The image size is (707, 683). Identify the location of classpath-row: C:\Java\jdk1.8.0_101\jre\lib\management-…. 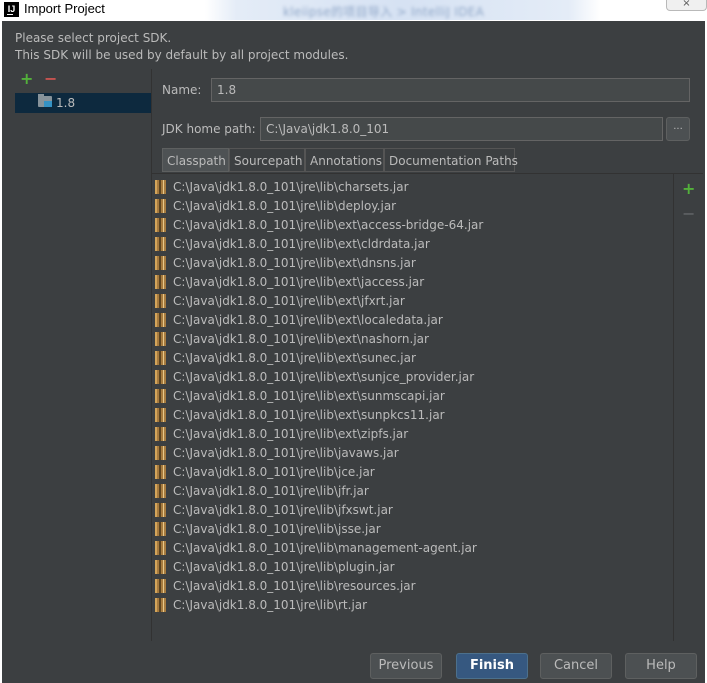
(412, 548).